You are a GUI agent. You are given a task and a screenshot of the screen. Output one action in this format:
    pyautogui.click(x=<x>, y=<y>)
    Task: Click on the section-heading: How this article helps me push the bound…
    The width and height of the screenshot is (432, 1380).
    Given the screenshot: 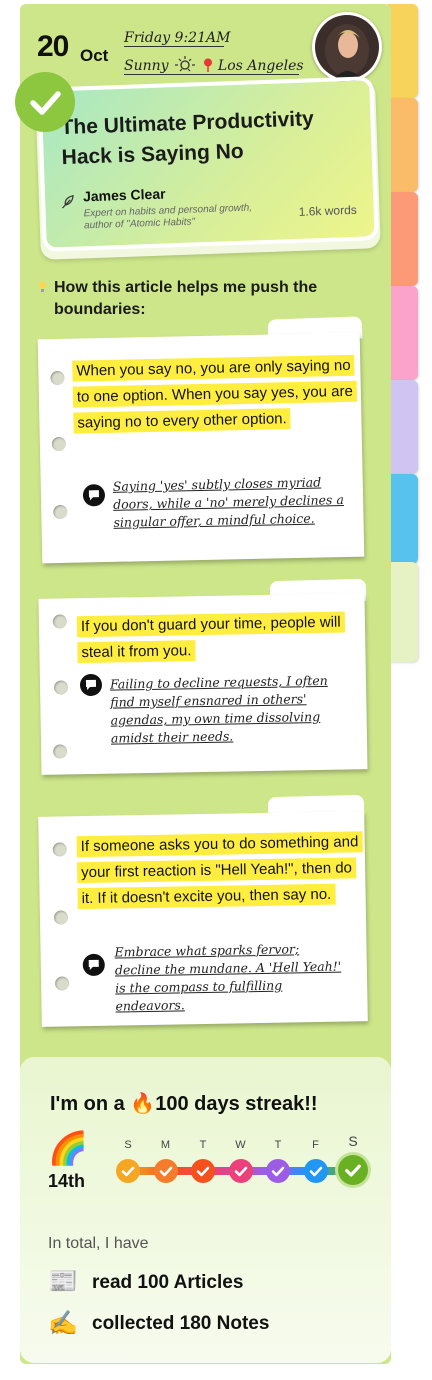 What is the action you would take?
    pyautogui.click(x=186, y=298)
    